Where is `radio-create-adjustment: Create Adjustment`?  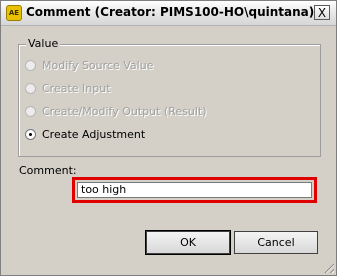 radio-create-adjustment: Create Adjustment is located at coordinates (85, 134).